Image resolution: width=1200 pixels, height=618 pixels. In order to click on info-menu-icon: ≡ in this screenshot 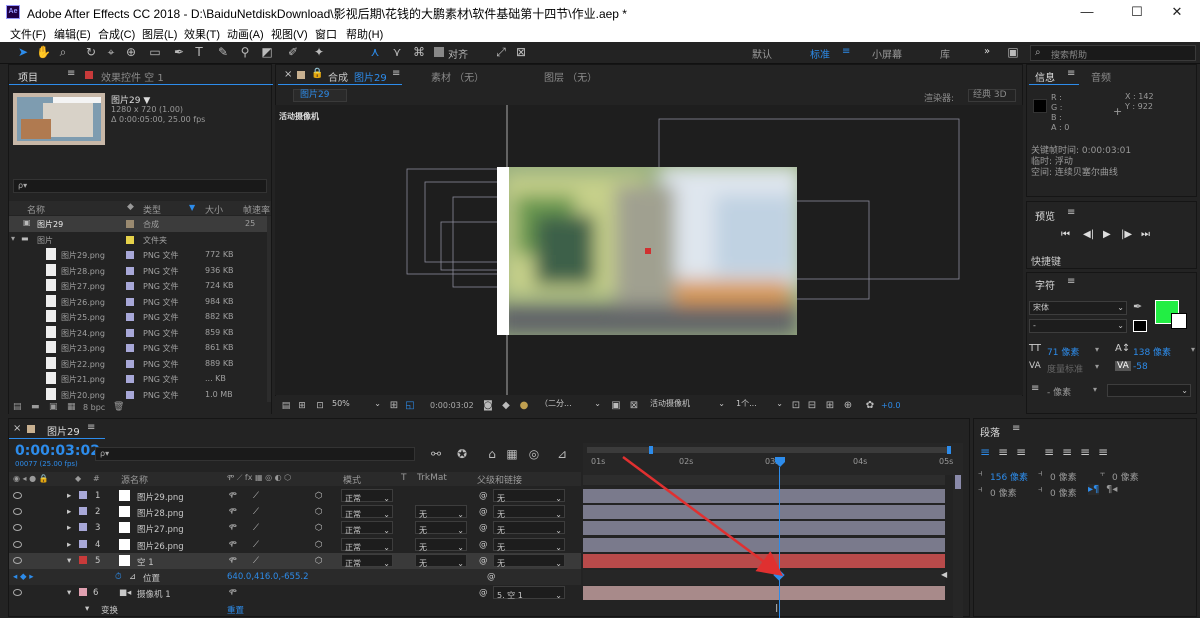, I will do `click(1071, 73)`.